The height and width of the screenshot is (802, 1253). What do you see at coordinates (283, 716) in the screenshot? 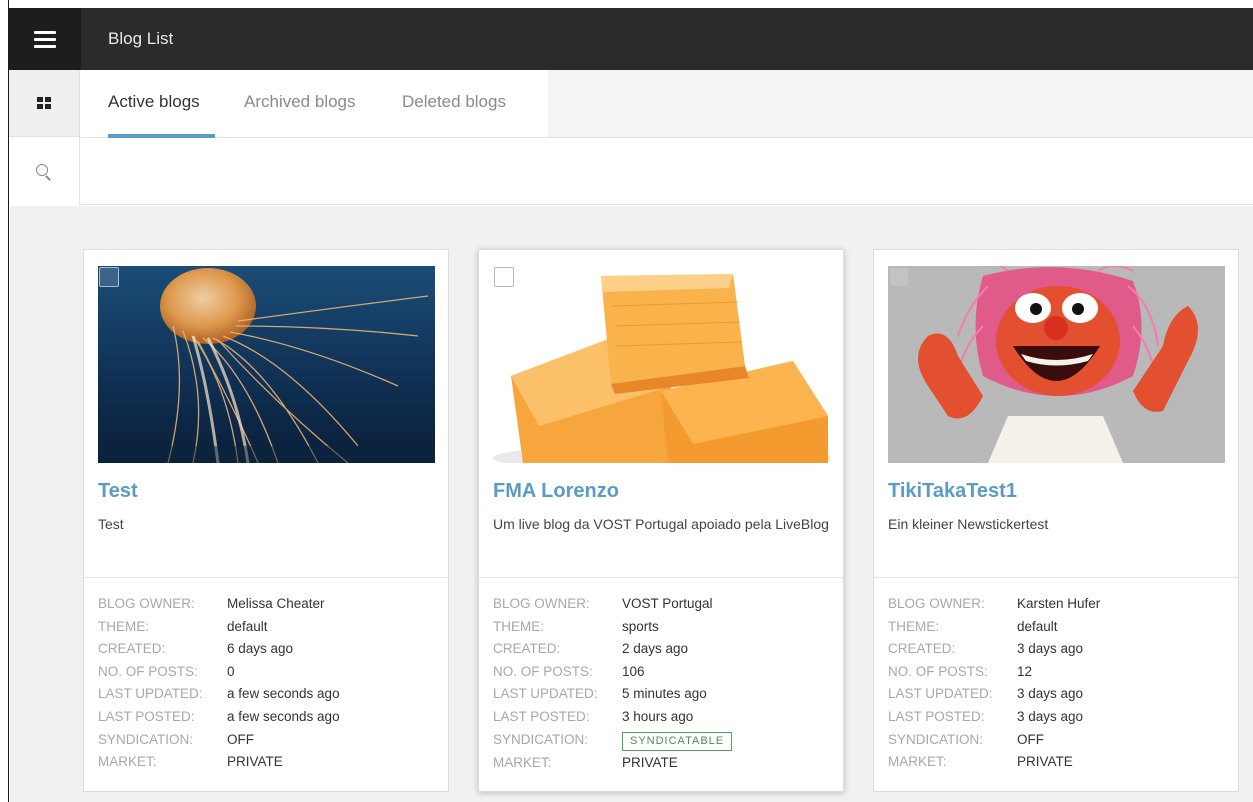
I see `blog-last-posted: a few seconds ago` at bounding box center [283, 716].